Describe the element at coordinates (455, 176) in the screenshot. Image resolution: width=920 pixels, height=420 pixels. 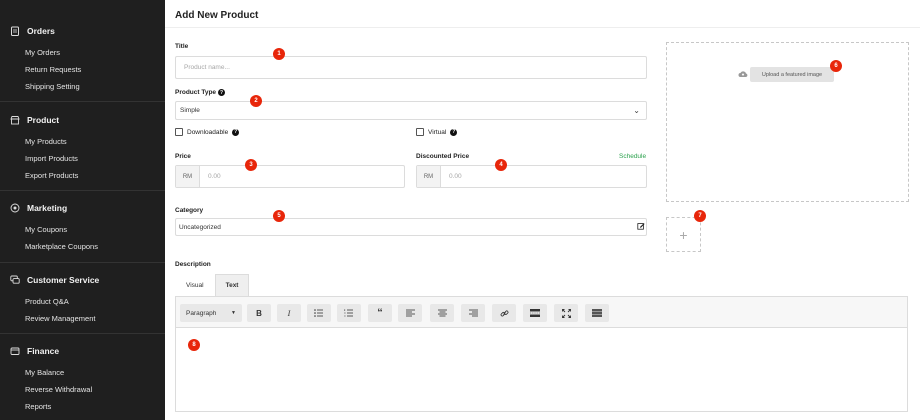
I see `discounted-price-placeholder: 0.00` at that location.